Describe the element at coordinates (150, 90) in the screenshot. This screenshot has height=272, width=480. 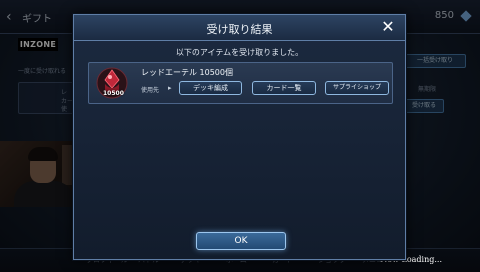
I see `use-label: 使用先` at that location.